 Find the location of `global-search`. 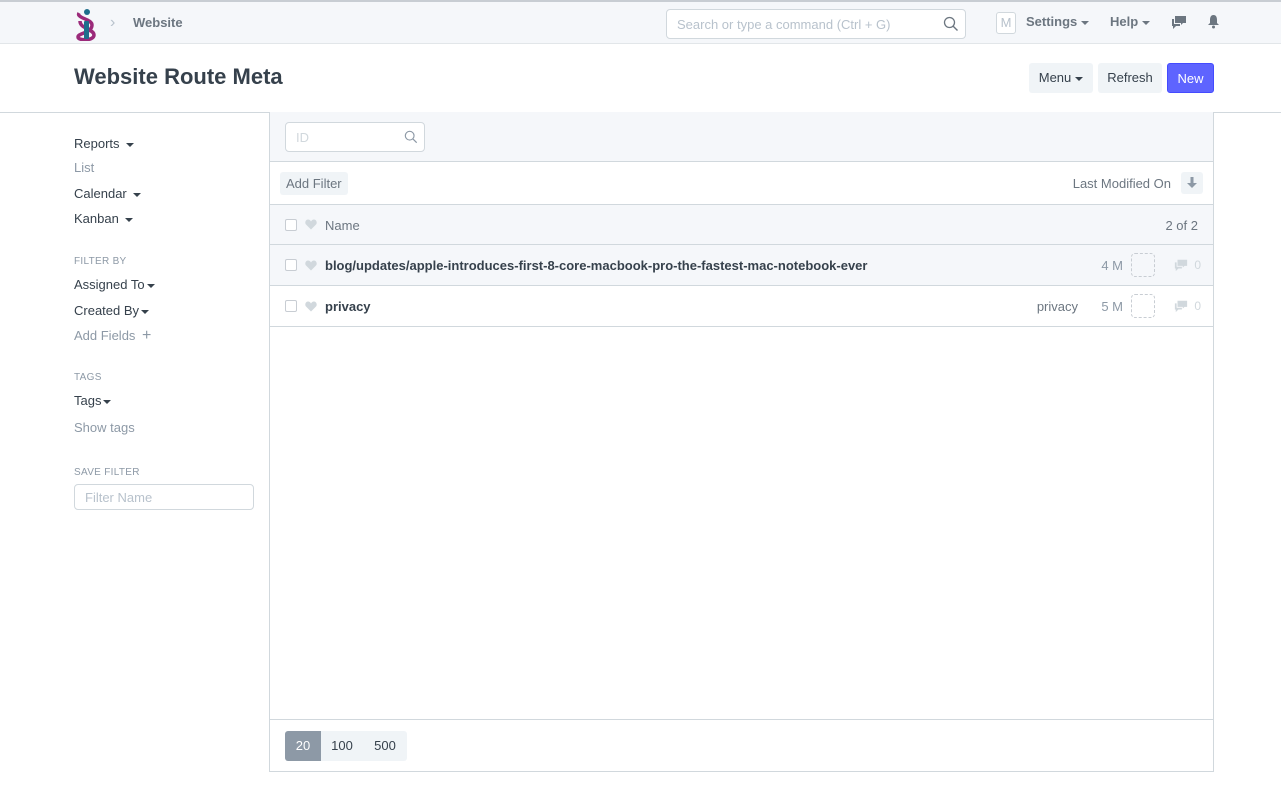

global-search is located at coordinates (816, 24).